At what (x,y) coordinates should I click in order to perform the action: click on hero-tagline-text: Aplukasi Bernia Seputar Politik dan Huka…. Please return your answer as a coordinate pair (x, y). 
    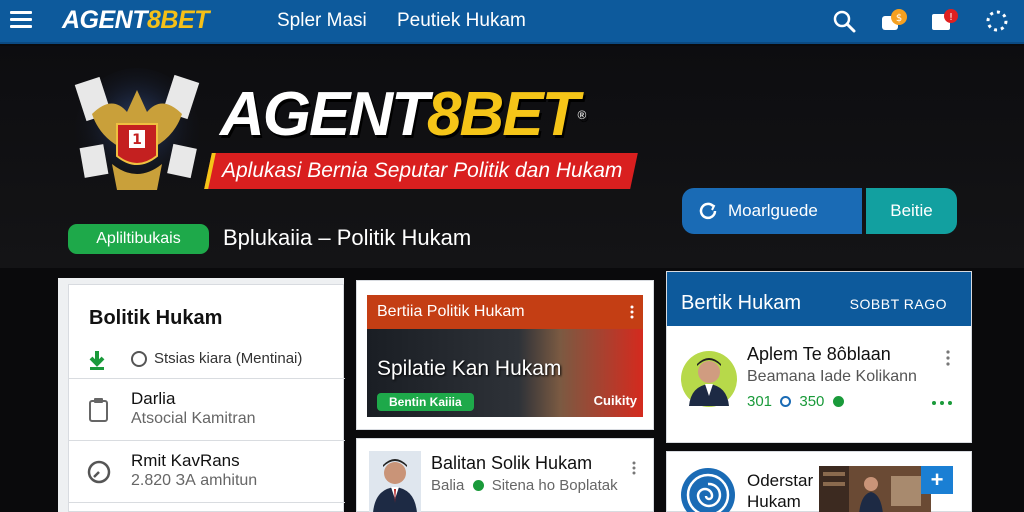
    Looking at the image, I should click on (422, 170).